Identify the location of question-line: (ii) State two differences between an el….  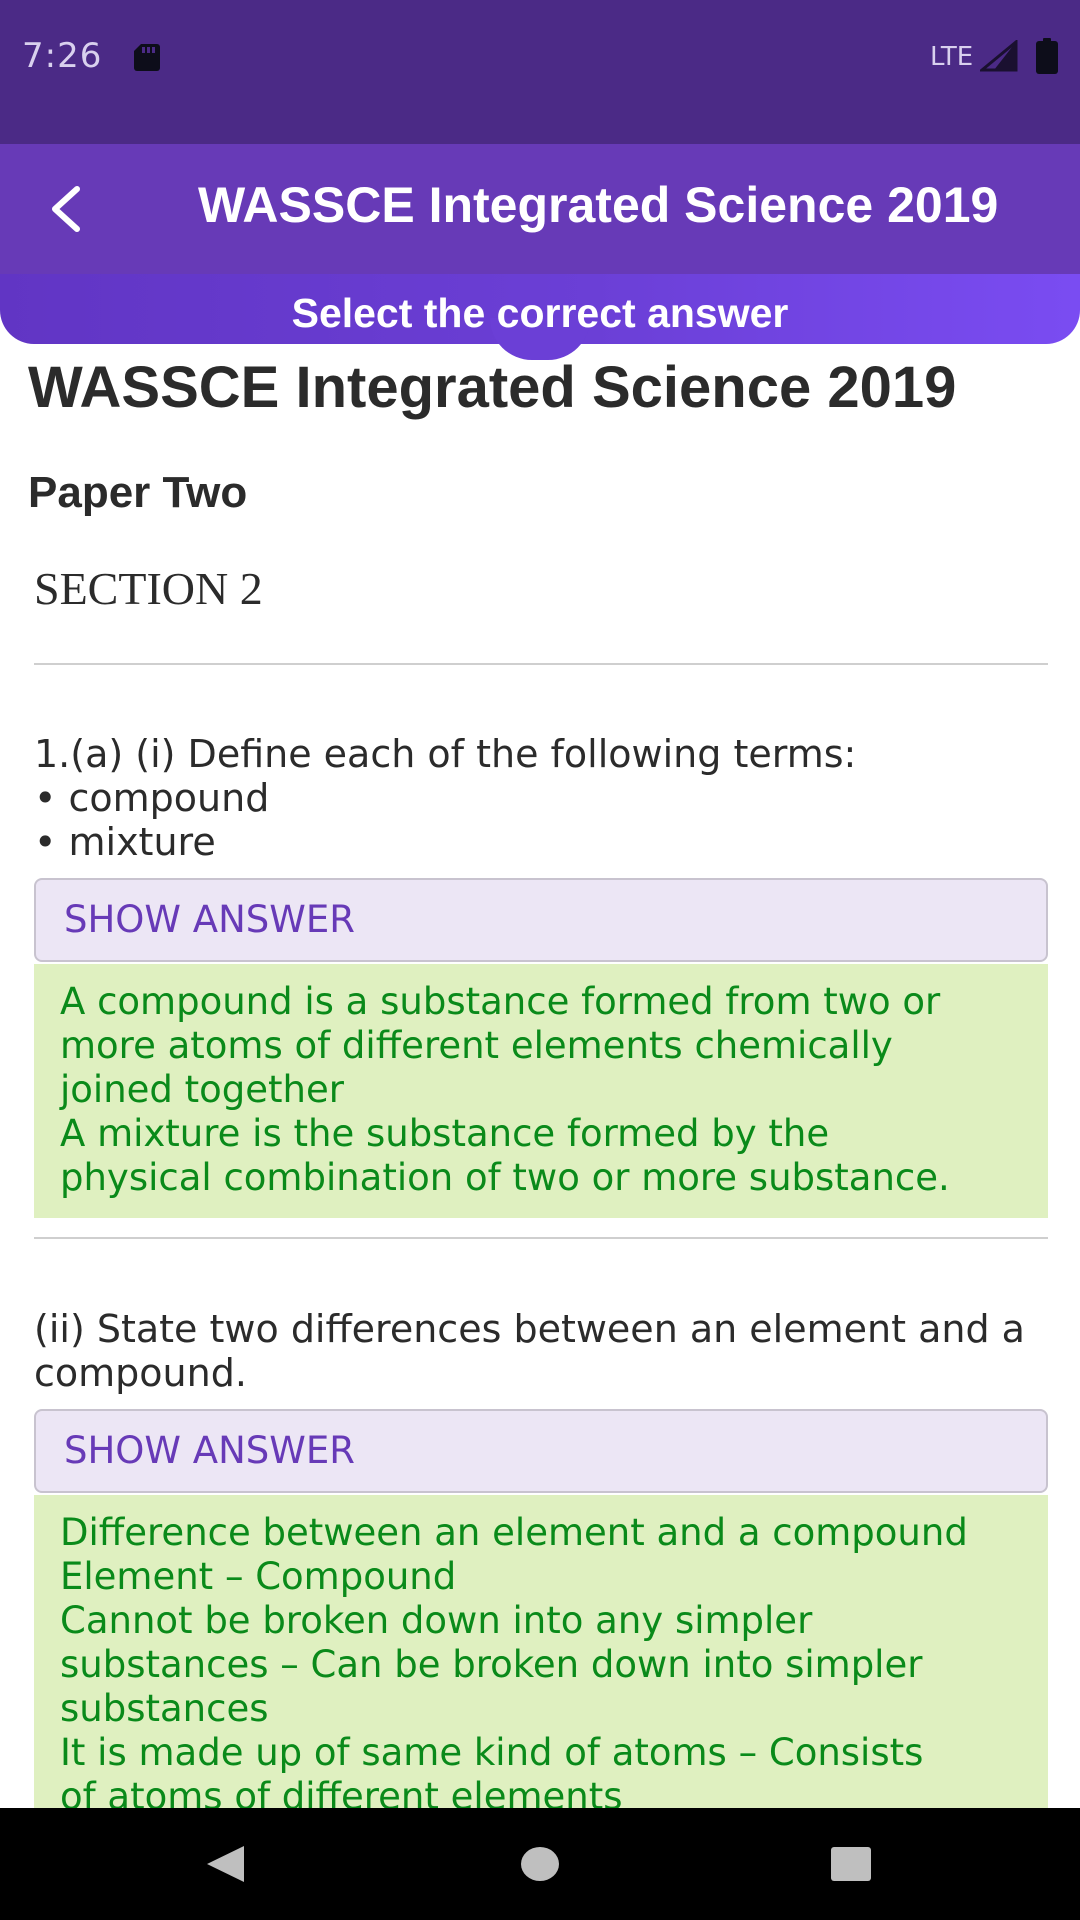
(529, 1329).